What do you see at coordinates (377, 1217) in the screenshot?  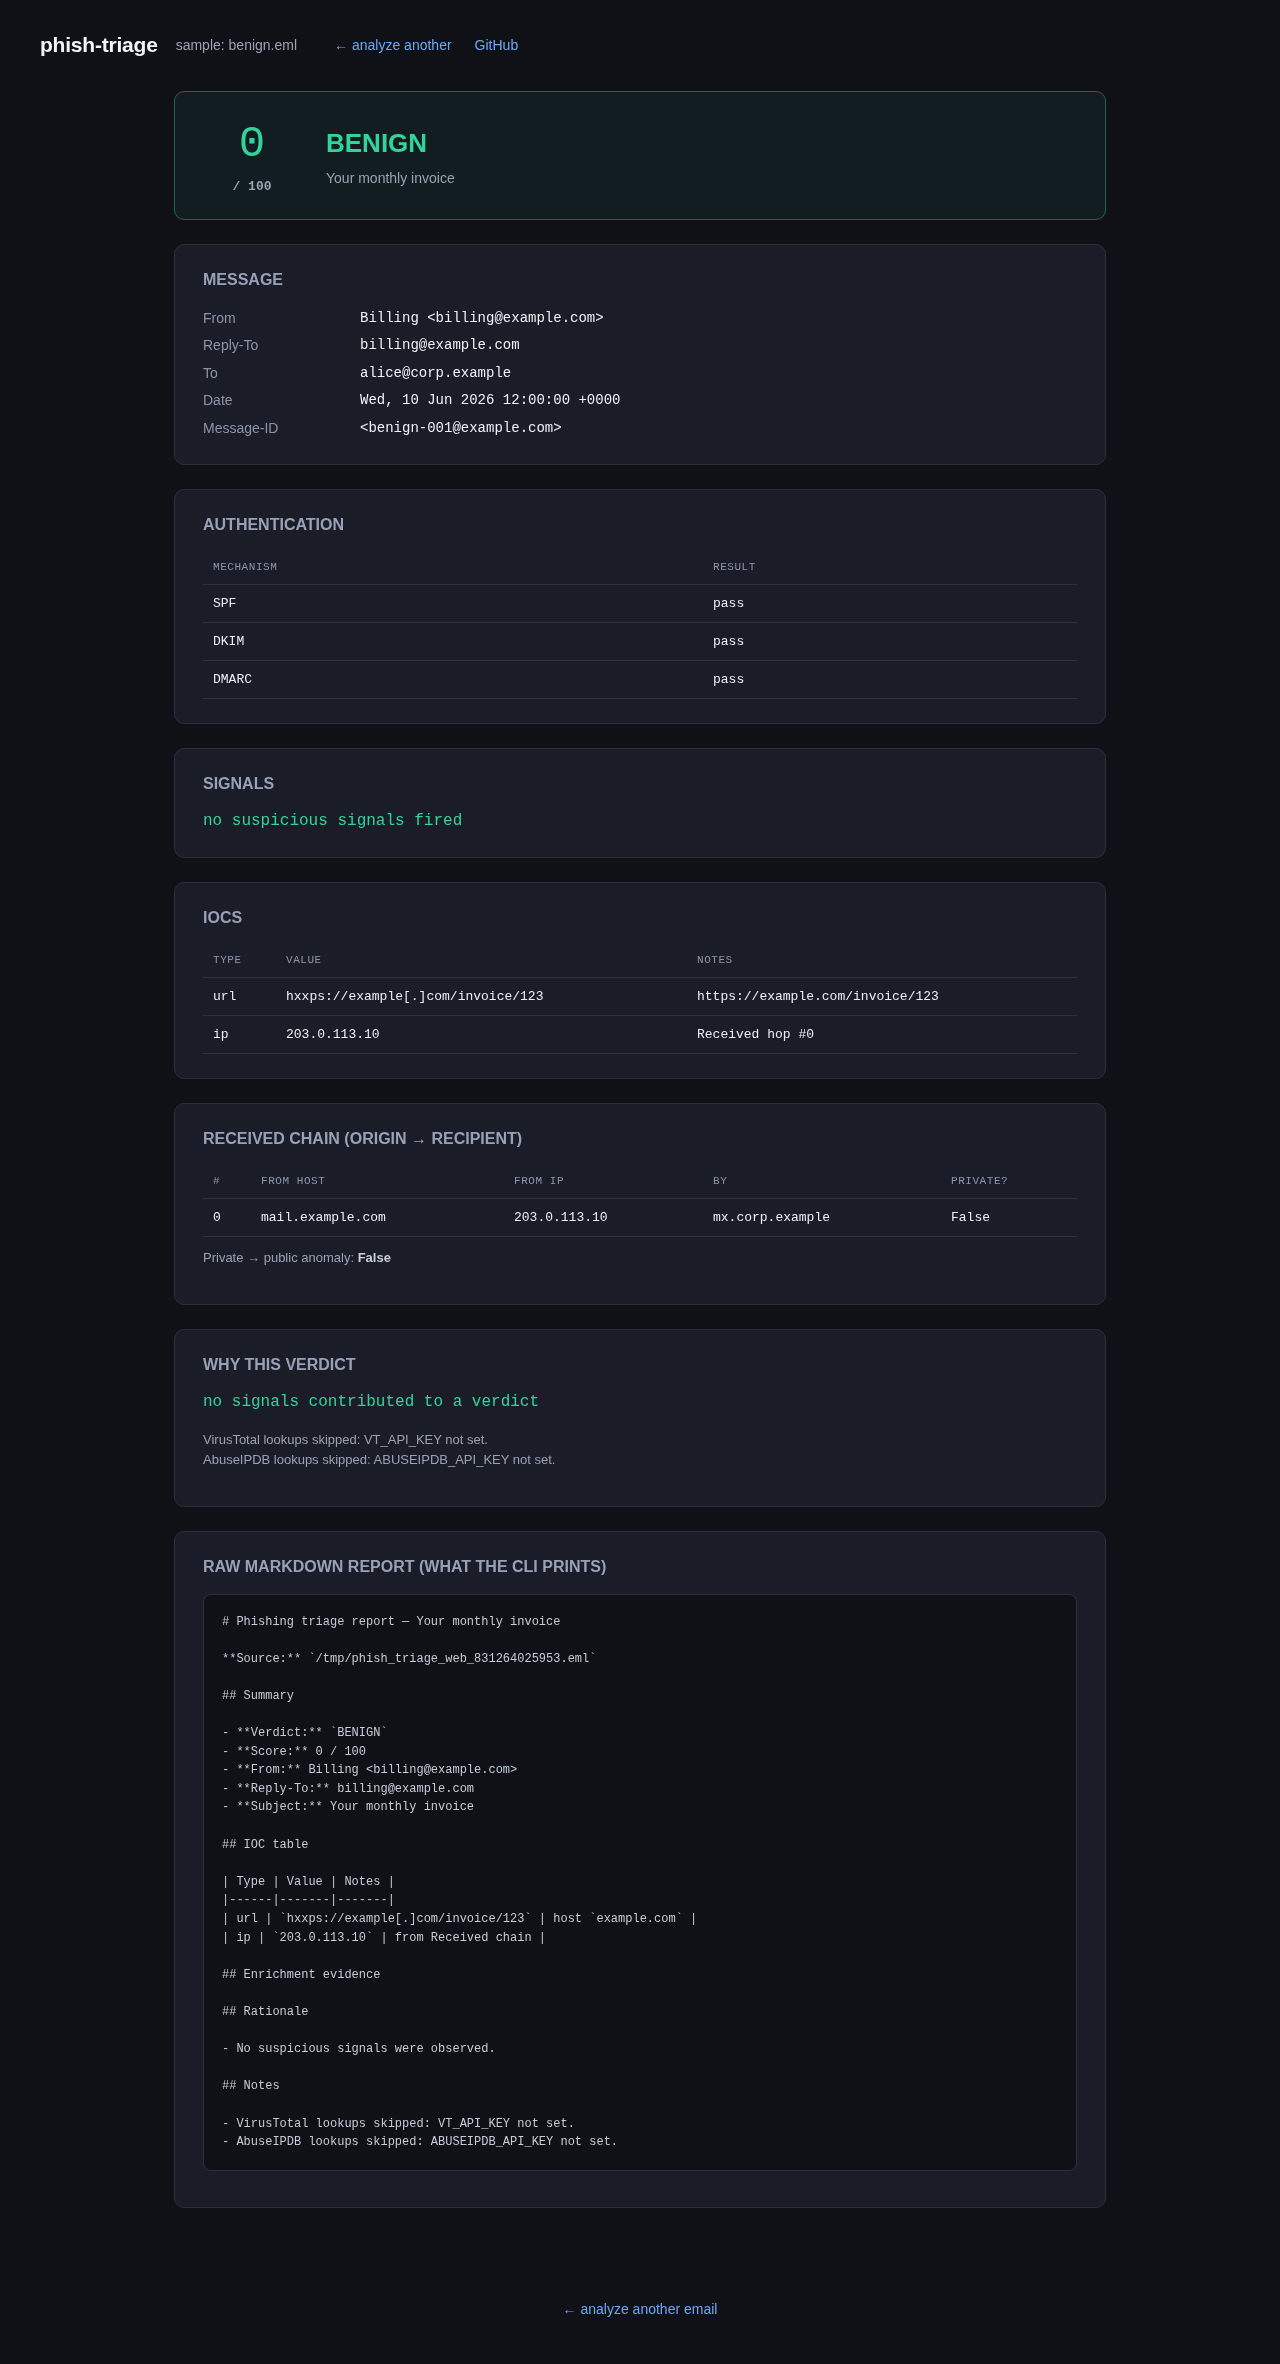 I see `table-cell: mail.example.com` at bounding box center [377, 1217].